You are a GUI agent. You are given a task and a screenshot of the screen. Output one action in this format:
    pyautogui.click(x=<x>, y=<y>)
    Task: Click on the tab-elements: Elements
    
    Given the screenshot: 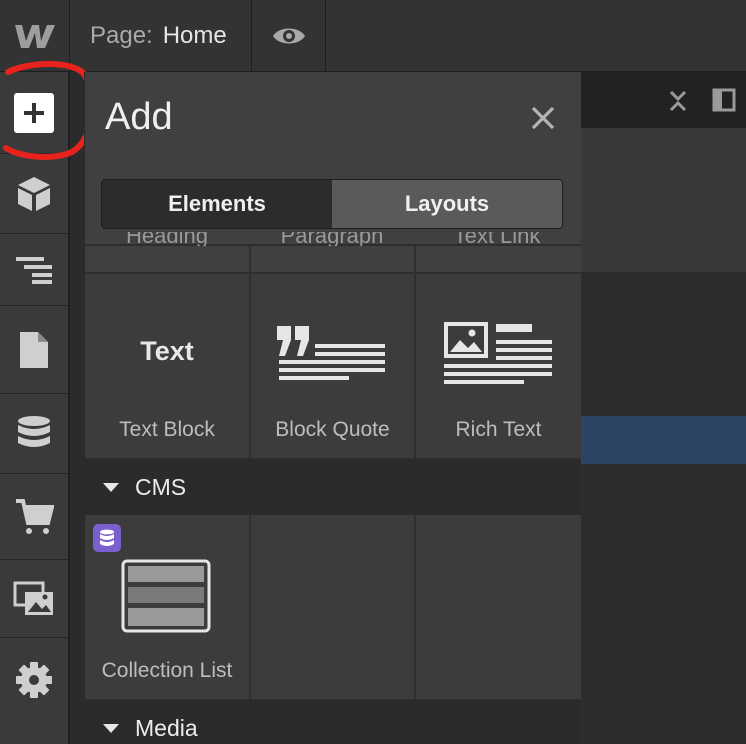 What is the action you would take?
    pyautogui.click(x=217, y=204)
    